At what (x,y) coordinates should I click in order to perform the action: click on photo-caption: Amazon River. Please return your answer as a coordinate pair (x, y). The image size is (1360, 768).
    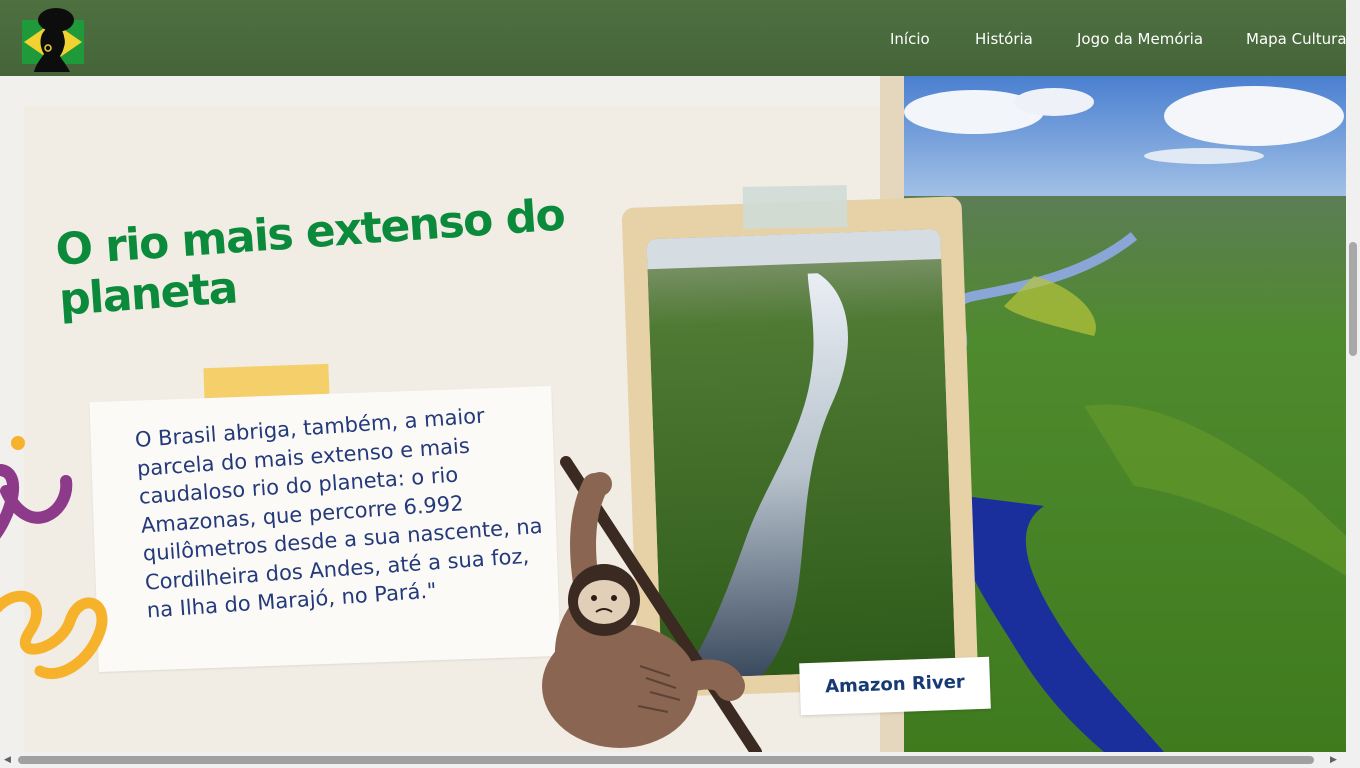
    Looking at the image, I should click on (895, 684).